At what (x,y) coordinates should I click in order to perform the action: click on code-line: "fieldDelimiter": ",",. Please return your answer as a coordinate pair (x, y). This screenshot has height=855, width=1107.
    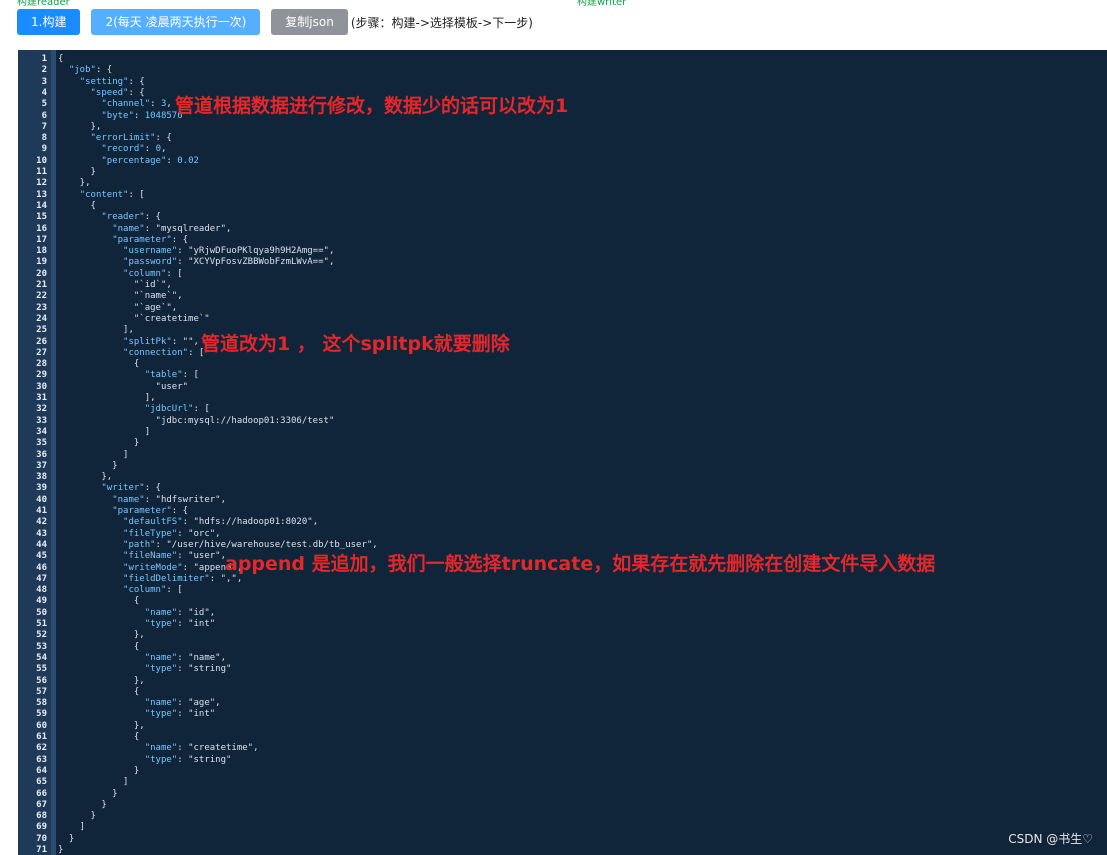
    Looking at the image, I should click on (150, 579).